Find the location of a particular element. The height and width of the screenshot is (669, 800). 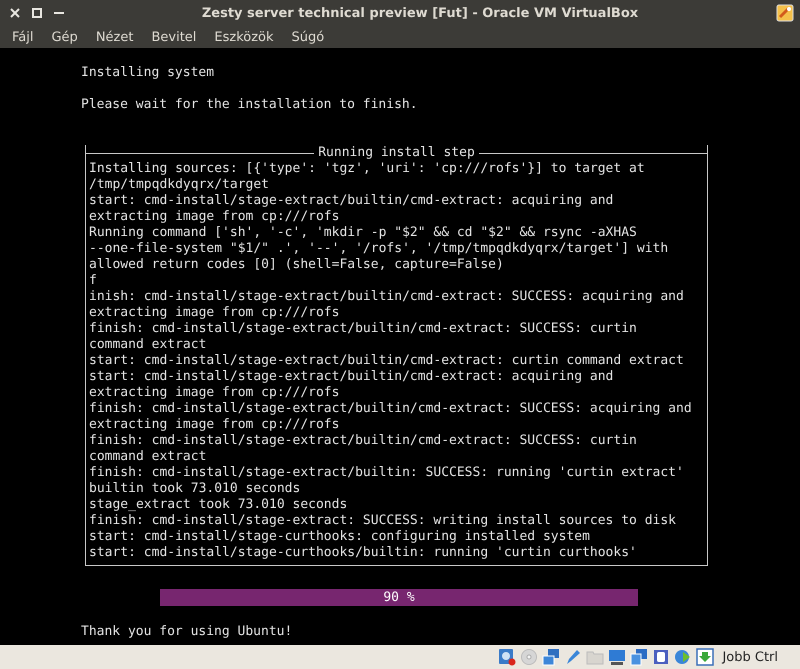

log-line: --one-file-system "$1/" .', '--', '/rofs', '/tmp/tmpqdkdyqrx/target'] with is located at coordinates (379, 249).